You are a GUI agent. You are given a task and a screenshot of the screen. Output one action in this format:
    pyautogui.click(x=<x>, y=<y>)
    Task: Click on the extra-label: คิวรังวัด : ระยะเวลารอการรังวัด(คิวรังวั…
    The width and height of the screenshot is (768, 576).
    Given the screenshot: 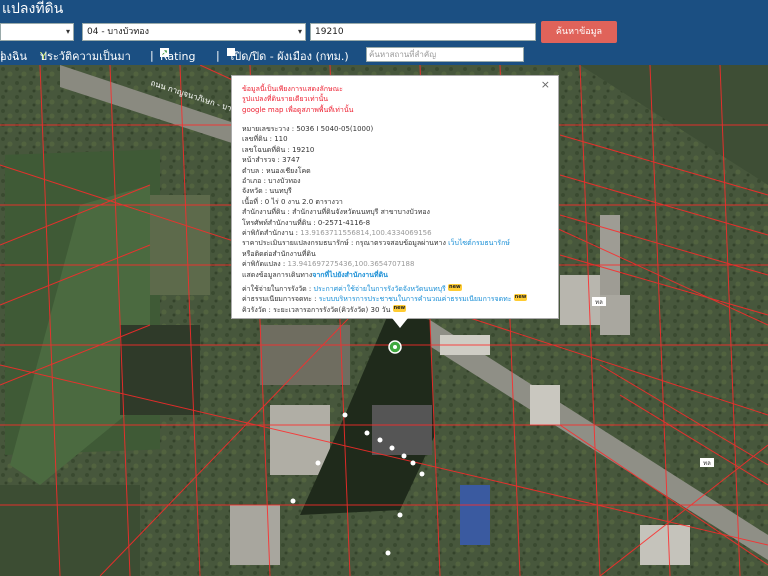 What is the action you would take?
    pyautogui.click(x=305, y=309)
    